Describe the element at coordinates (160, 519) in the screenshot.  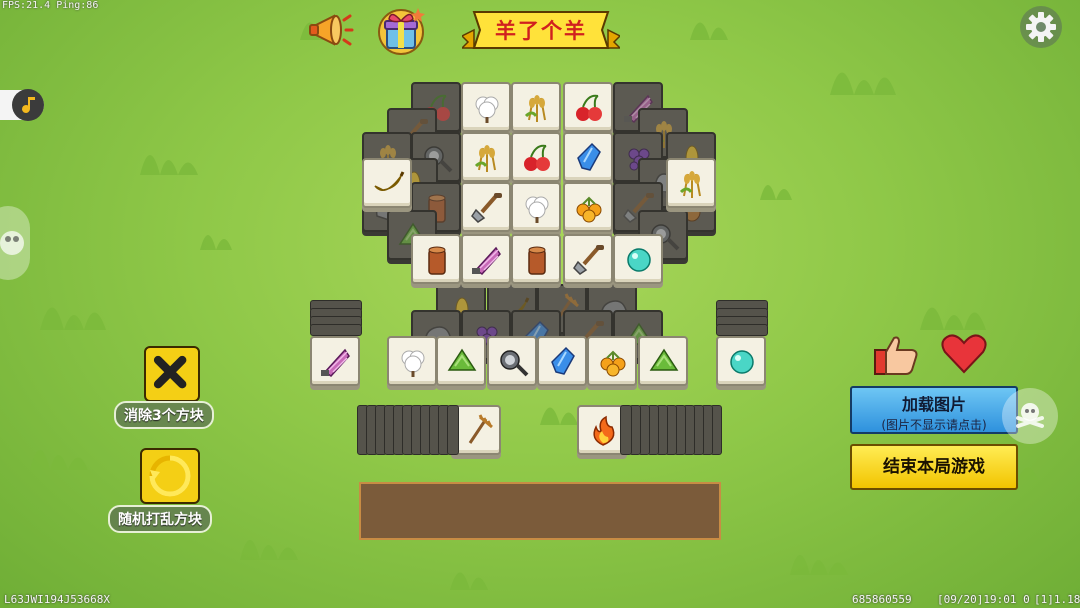
I see `shuffle-label: 随机打乱方块` at that location.